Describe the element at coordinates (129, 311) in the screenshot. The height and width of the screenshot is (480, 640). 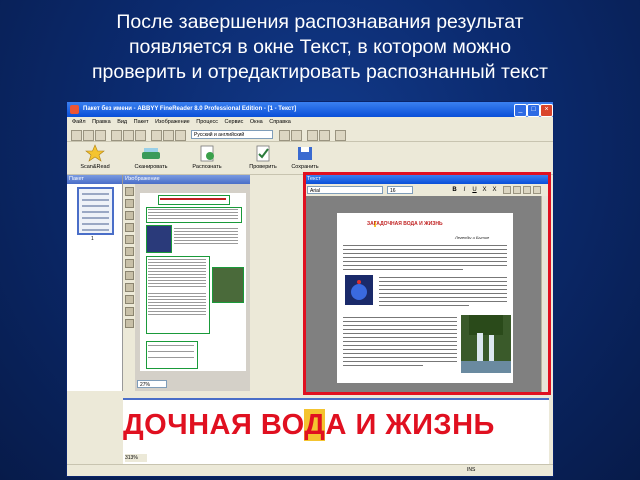
I see `order-tool-icon` at that location.